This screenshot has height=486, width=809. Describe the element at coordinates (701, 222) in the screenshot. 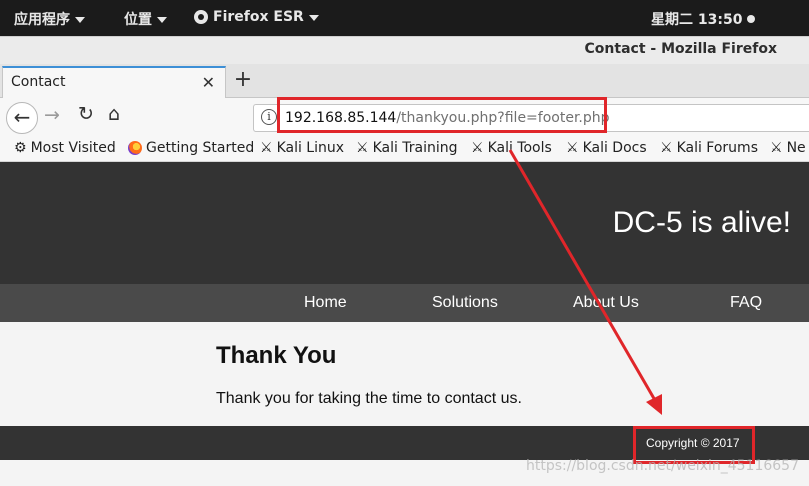

I see `site-title: DC-5 is alive!` at that location.